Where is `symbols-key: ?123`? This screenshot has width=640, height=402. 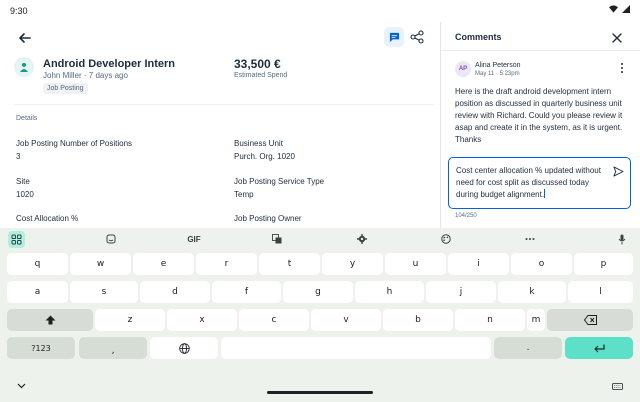 symbols-key: ?123 is located at coordinates (41, 348).